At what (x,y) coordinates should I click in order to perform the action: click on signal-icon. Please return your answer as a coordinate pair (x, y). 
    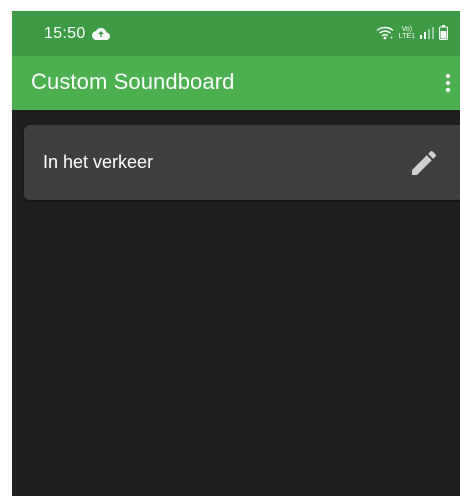
    Looking at the image, I should click on (427, 32).